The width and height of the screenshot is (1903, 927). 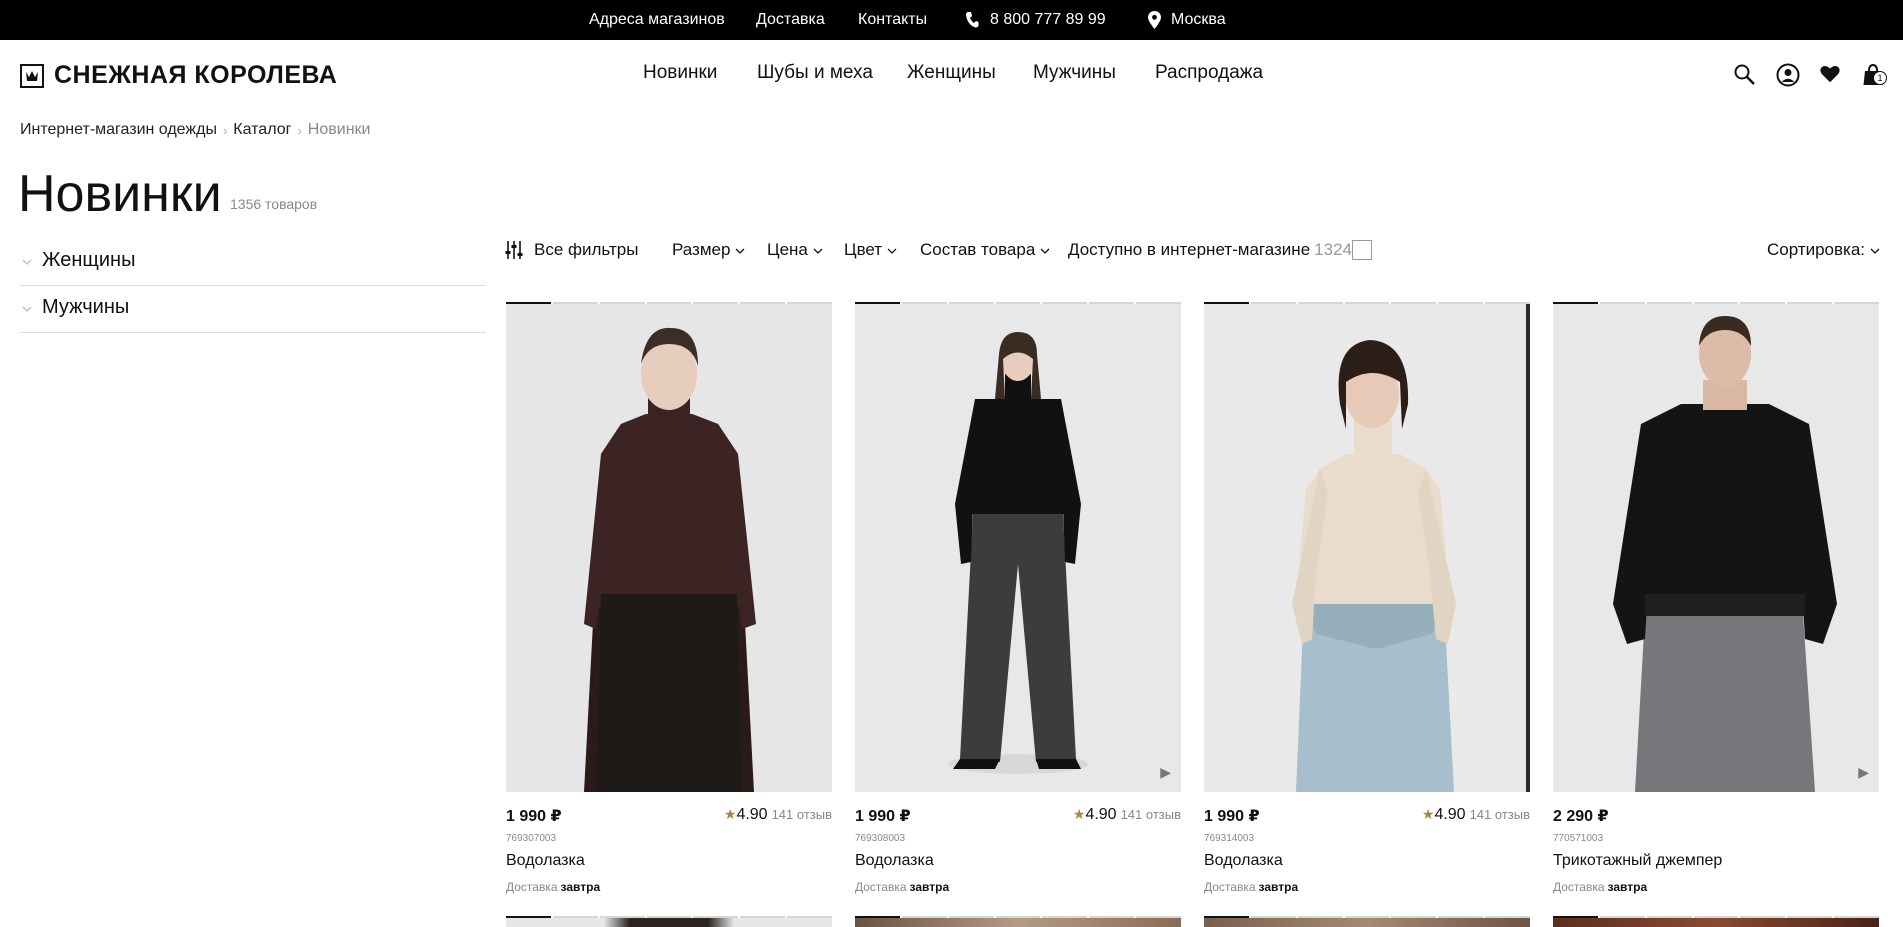 What do you see at coordinates (1745, 75) in the screenshot?
I see `search-icon` at bounding box center [1745, 75].